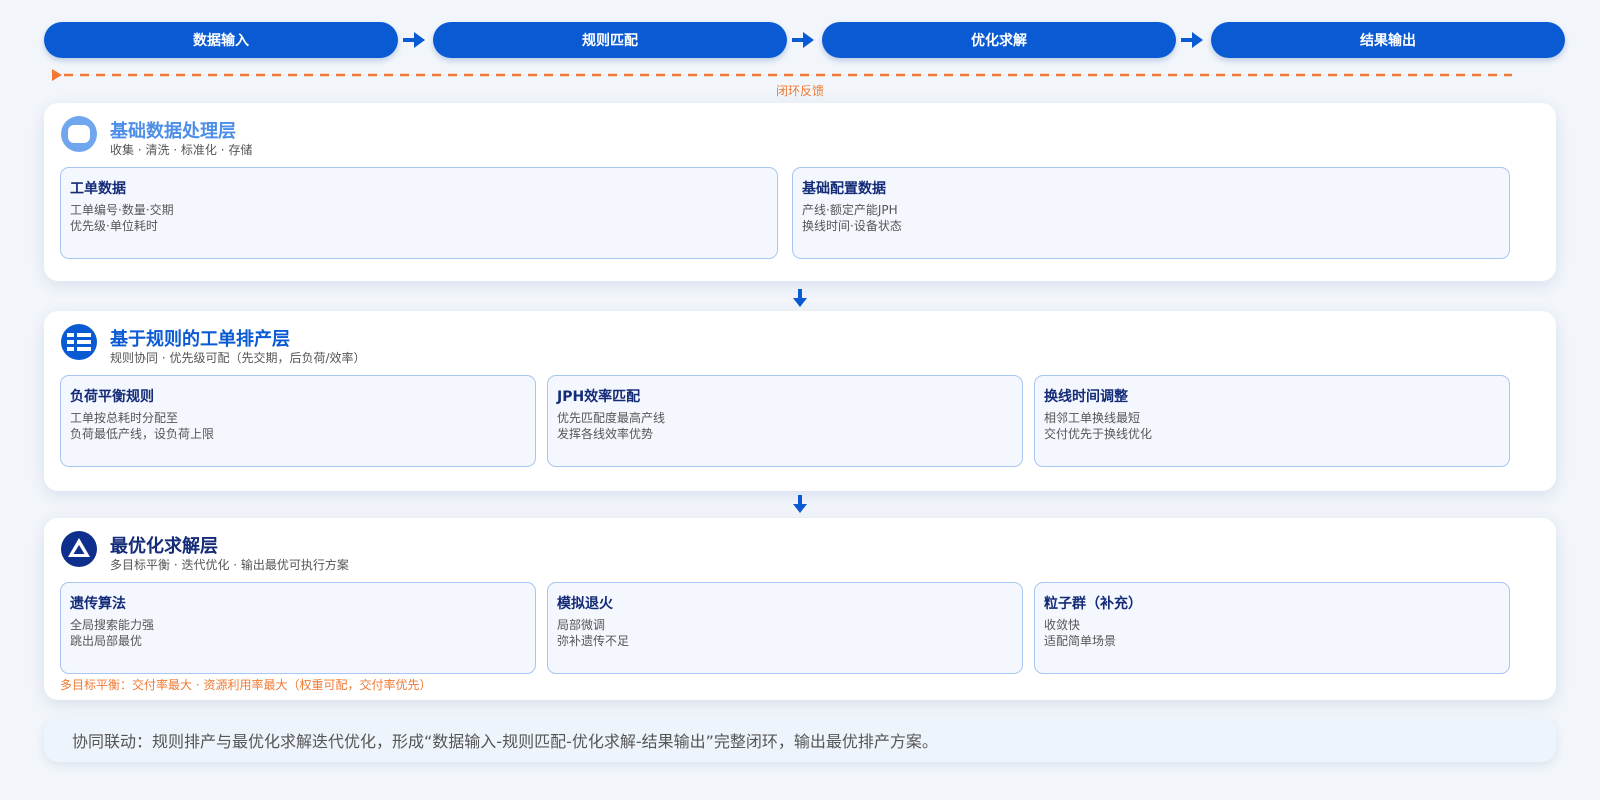  What do you see at coordinates (229, 565) in the screenshot?
I see `layer-subtitle: 多目标平衡 · 迭代优化 · 输出最优可执行方案` at bounding box center [229, 565].